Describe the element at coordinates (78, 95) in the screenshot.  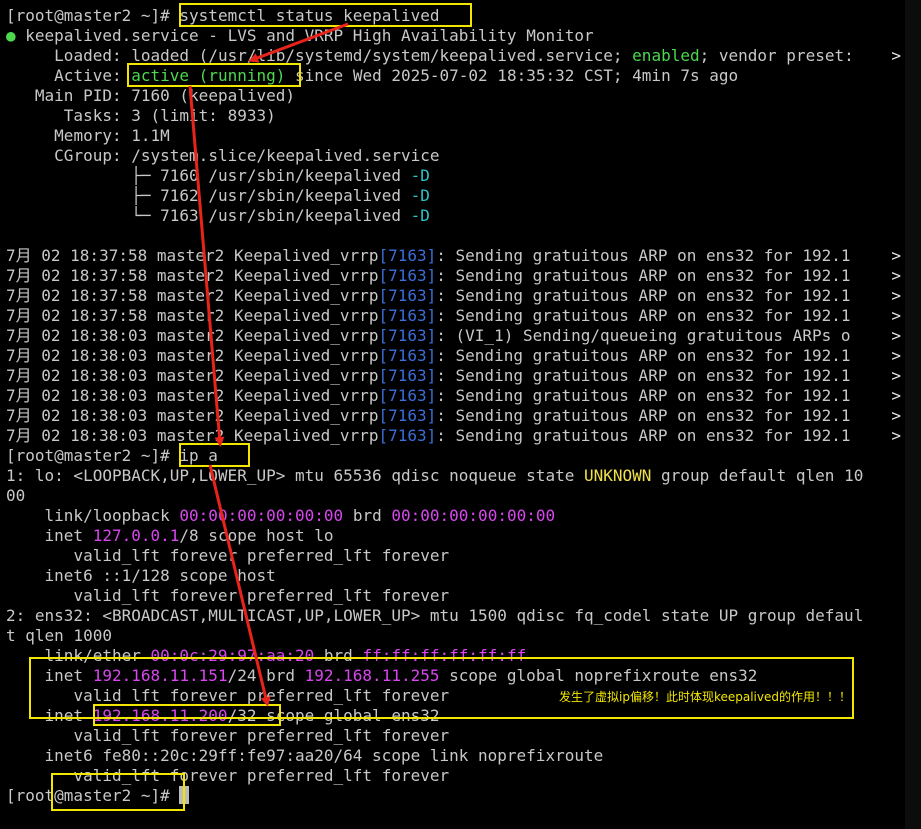
I see `main-pid-label: Main PID:` at that location.